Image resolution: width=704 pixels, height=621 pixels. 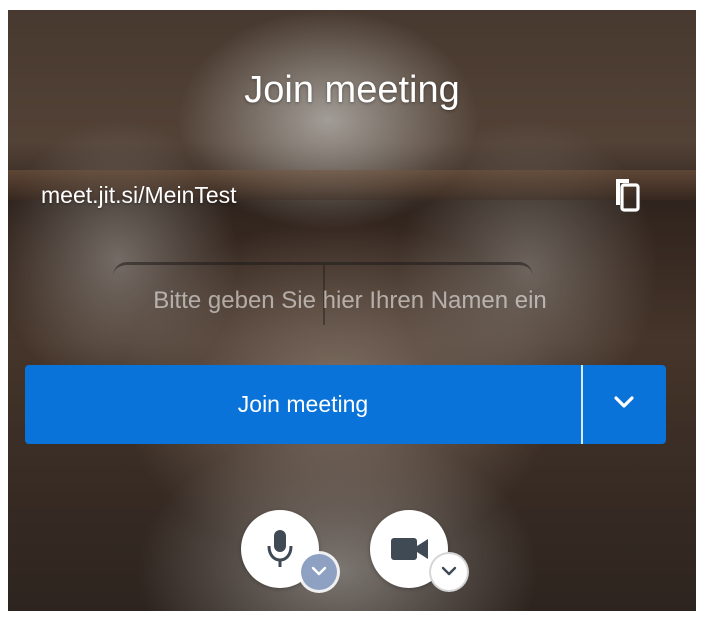 What do you see at coordinates (139, 195) in the screenshot?
I see `meeting-url: meet.jit.si/MeinTest` at bounding box center [139, 195].